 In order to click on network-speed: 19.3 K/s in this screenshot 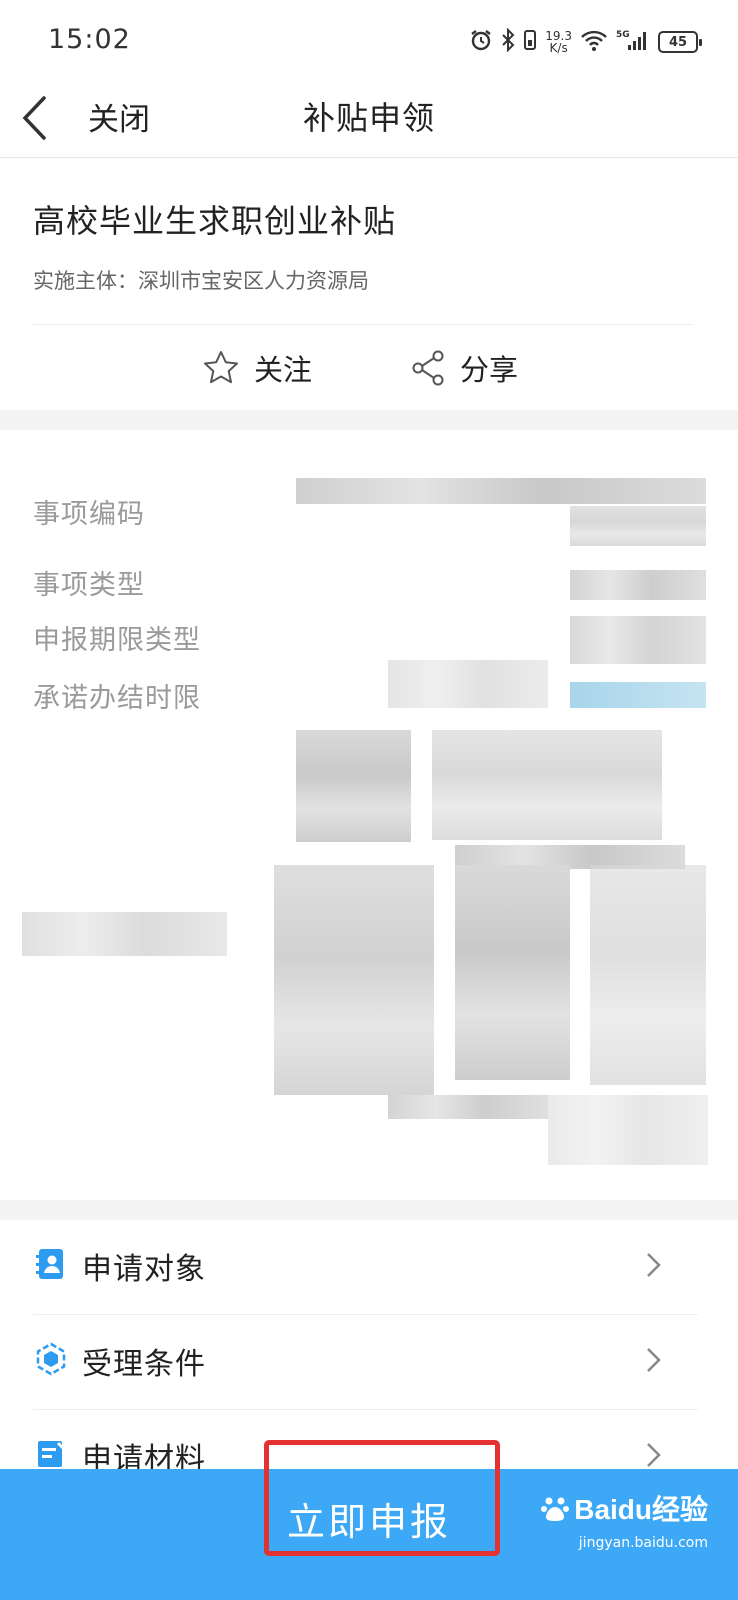, I will do `click(558, 42)`.